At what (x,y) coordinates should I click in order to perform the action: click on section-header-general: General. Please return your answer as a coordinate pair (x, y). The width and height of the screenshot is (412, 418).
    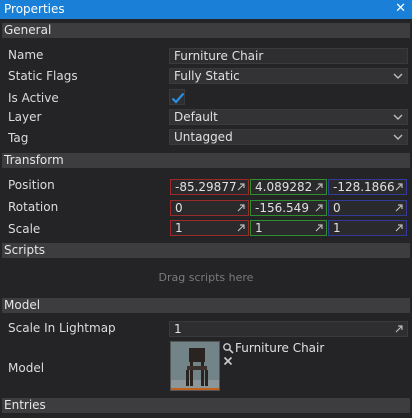
    Looking at the image, I should click on (206, 30).